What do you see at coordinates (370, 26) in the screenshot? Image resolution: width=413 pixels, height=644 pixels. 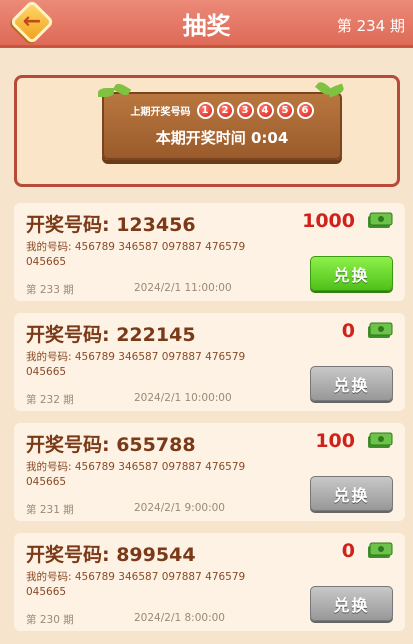 I see `current-period: 第 234 期` at bounding box center [370, 26].